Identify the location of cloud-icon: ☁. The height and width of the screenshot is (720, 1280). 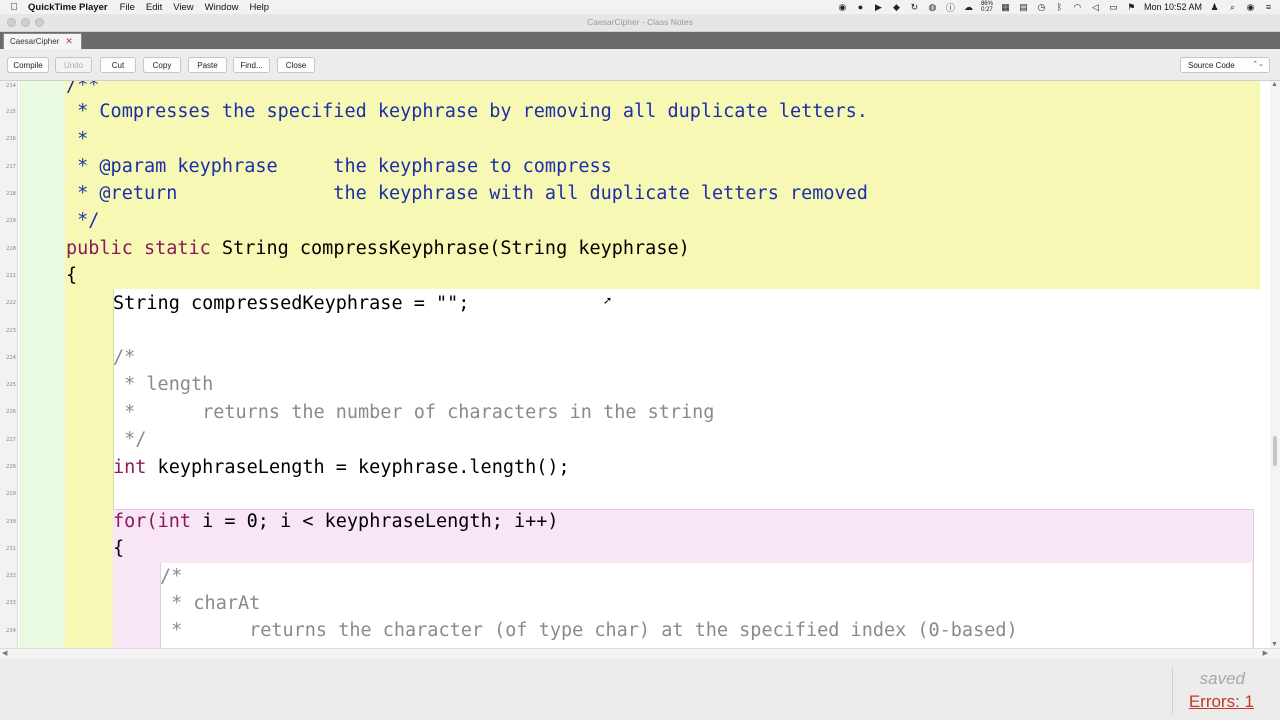
(968, 7).